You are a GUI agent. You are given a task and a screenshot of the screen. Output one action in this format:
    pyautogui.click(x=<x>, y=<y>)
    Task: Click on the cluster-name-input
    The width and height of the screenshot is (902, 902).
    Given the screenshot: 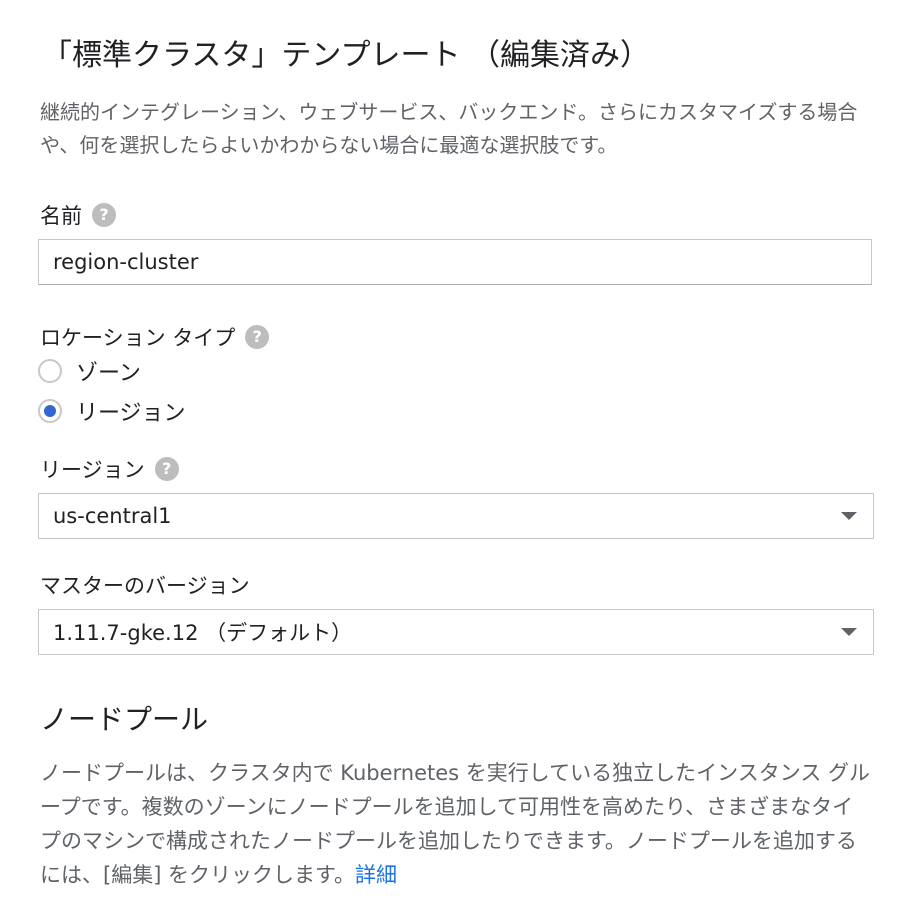 What is the action you would take?
    pyautogui.click(x=455, y=262)
    